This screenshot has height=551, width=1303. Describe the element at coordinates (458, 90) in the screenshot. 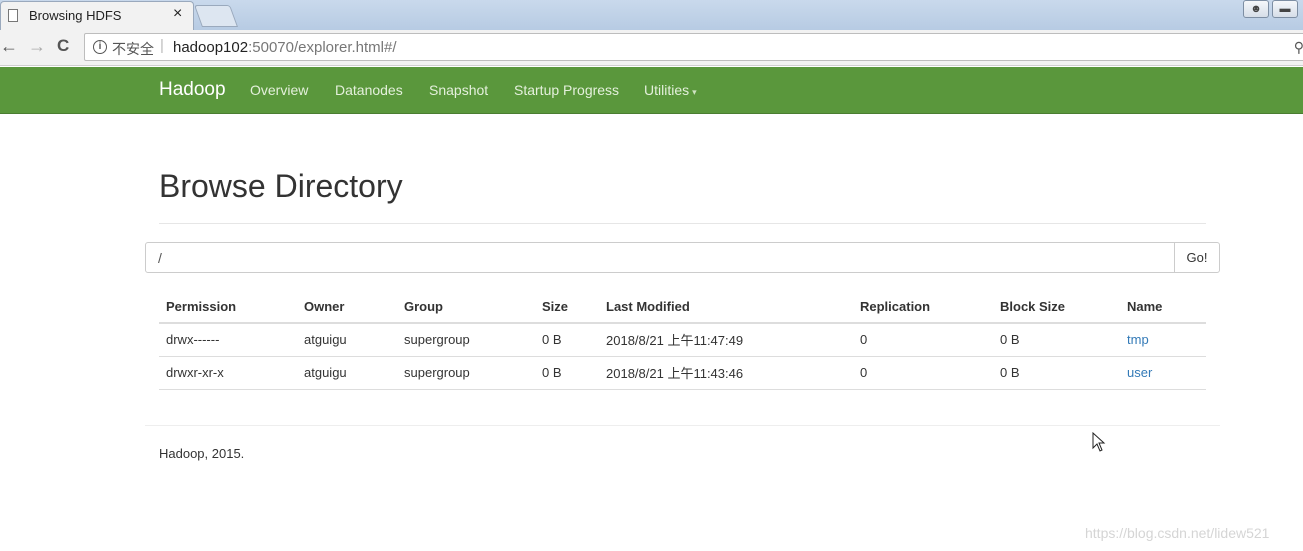

I see `nav-link-snapshot: Snapshot` at that location.